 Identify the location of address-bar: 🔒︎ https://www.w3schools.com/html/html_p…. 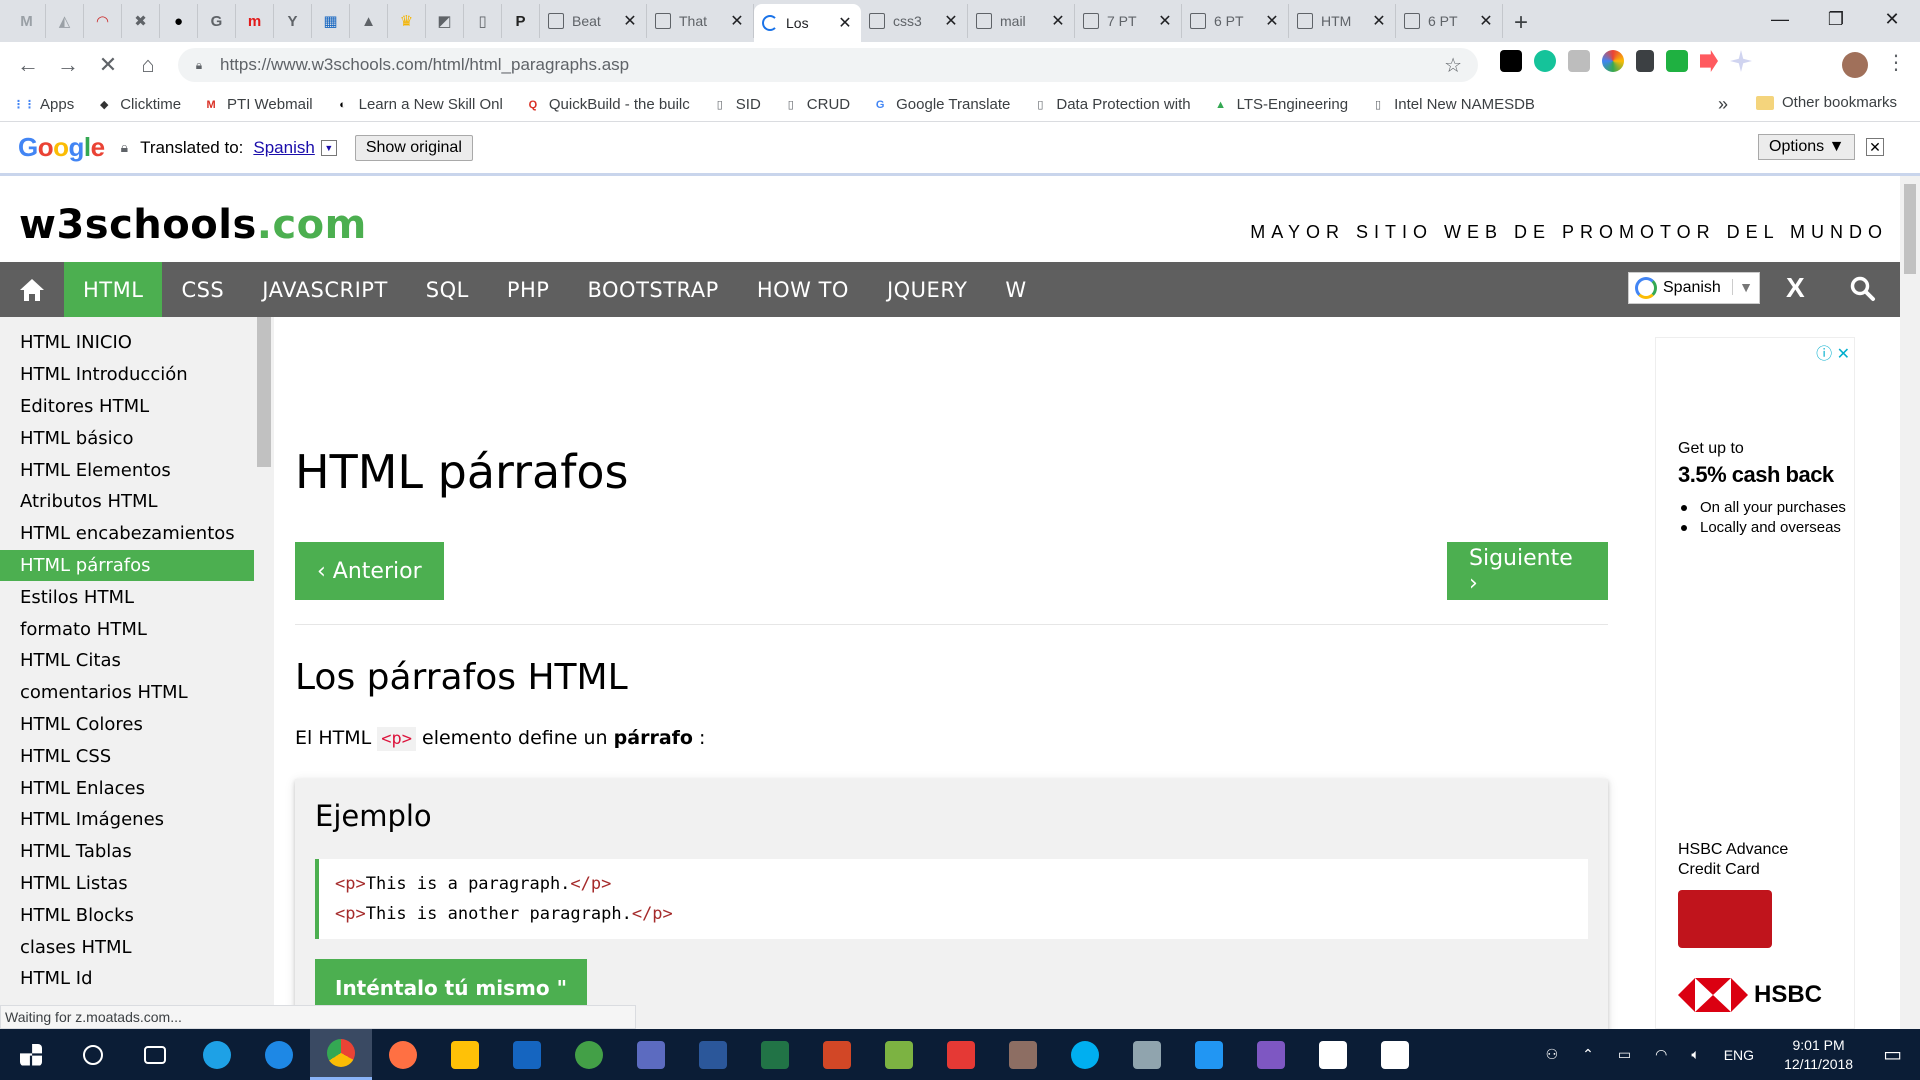
(828, 65).